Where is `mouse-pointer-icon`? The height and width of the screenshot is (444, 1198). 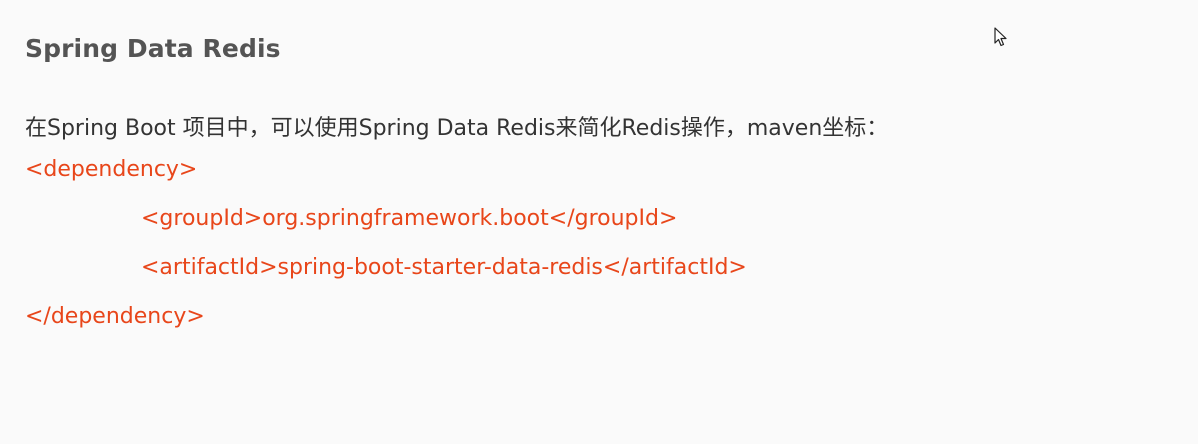
mouse-pointer-icon is located at coordinates (1000, 37).